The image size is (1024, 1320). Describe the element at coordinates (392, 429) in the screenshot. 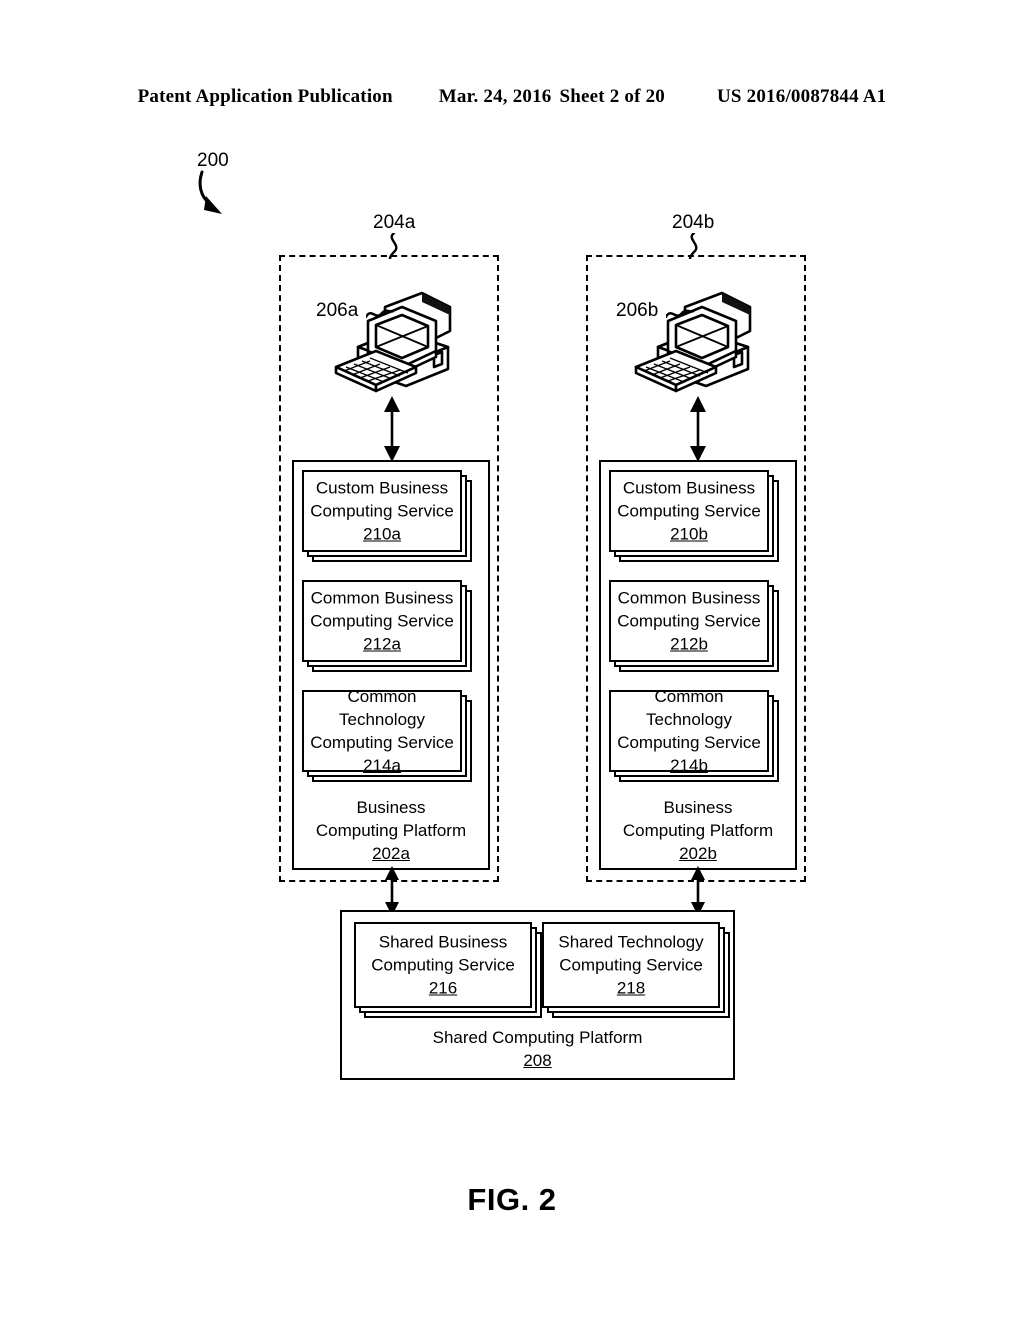

I see `connector-arrow-computer-206a` at that location.